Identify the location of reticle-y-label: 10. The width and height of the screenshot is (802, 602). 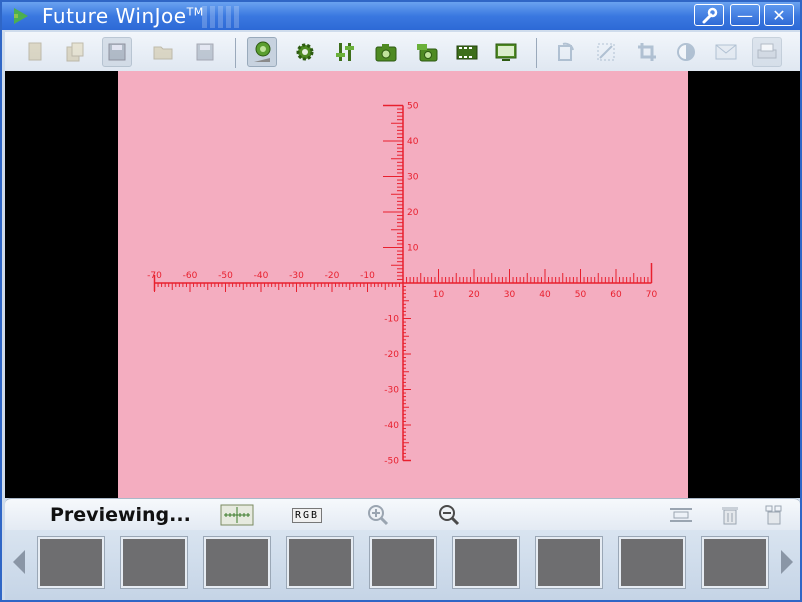
(413, 249).